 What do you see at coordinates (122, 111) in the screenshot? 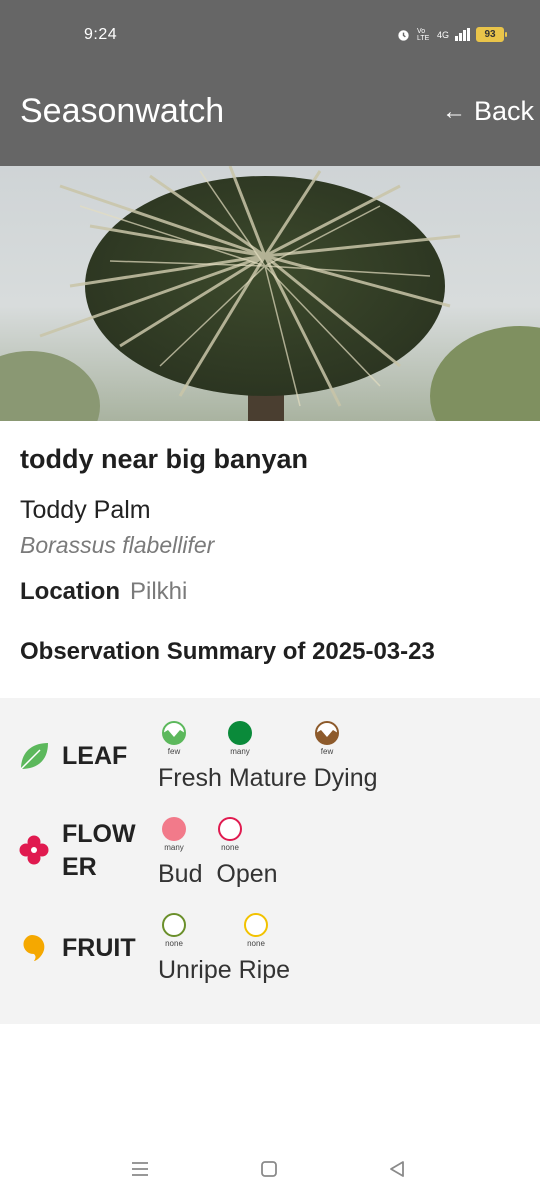
I see `app-title: Seasonwatch` at bounding box center [122, 111].